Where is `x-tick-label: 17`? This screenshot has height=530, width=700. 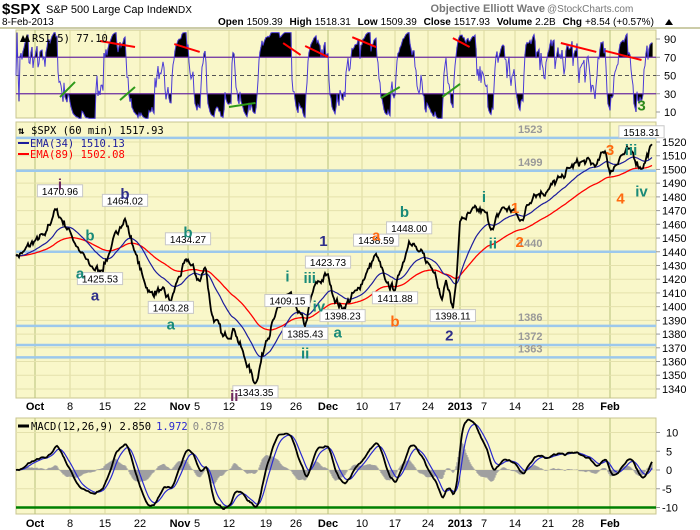 x-tick-label: 17 is located at coordinates (395, 524).